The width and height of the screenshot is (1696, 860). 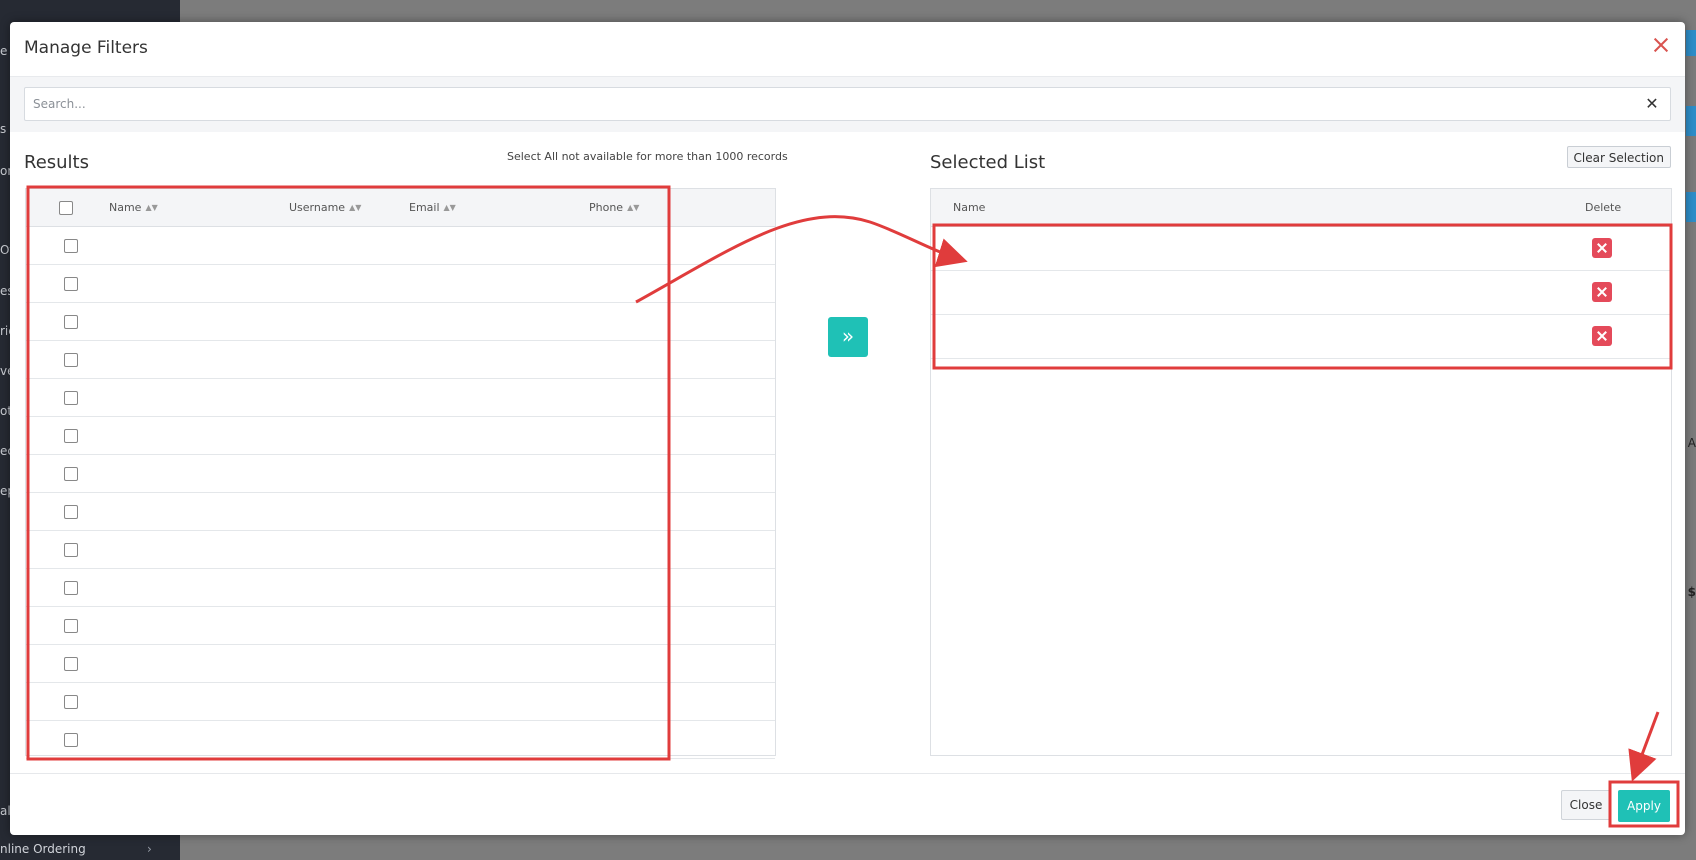 What do you see at coordinates (1301, 208) in the screenshot?
I see `selected-table-header: Name Delete` at bounding box center [1301, 208].